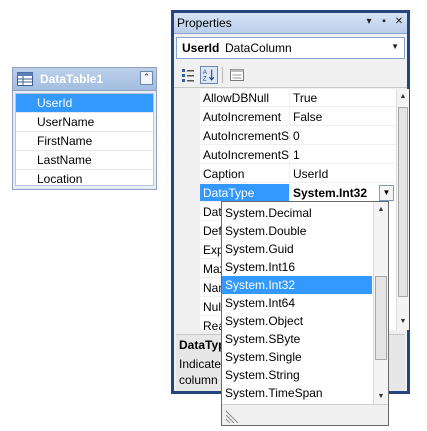 The image size is (427, 431). I want to click on property-row: Caption UserId, so click(286, 174).